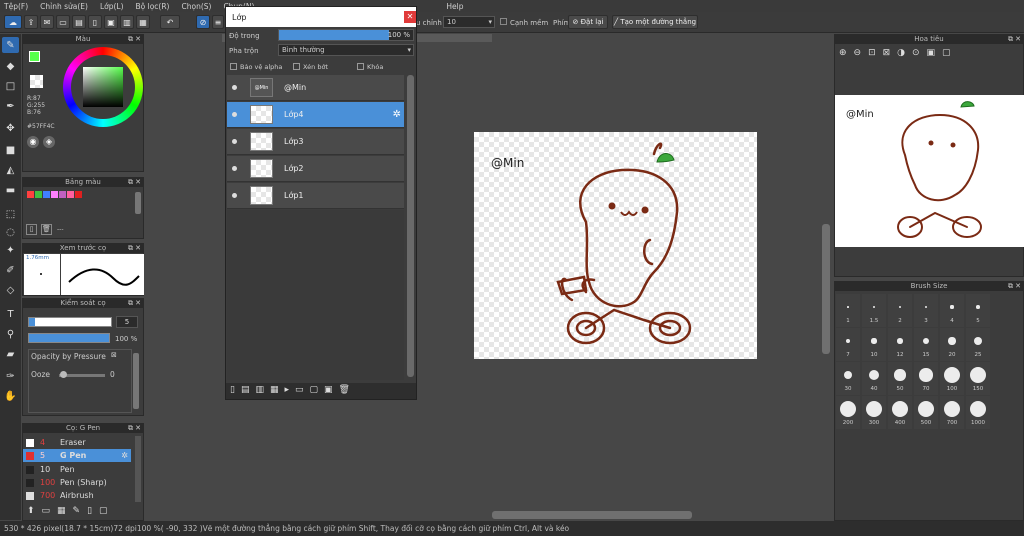 This screenshot has width=1024, height=536. What do you see at coordinates (900, 344) in the screenshot?
I see `brush-size-cell: 12` at bounding box center [900, 344].